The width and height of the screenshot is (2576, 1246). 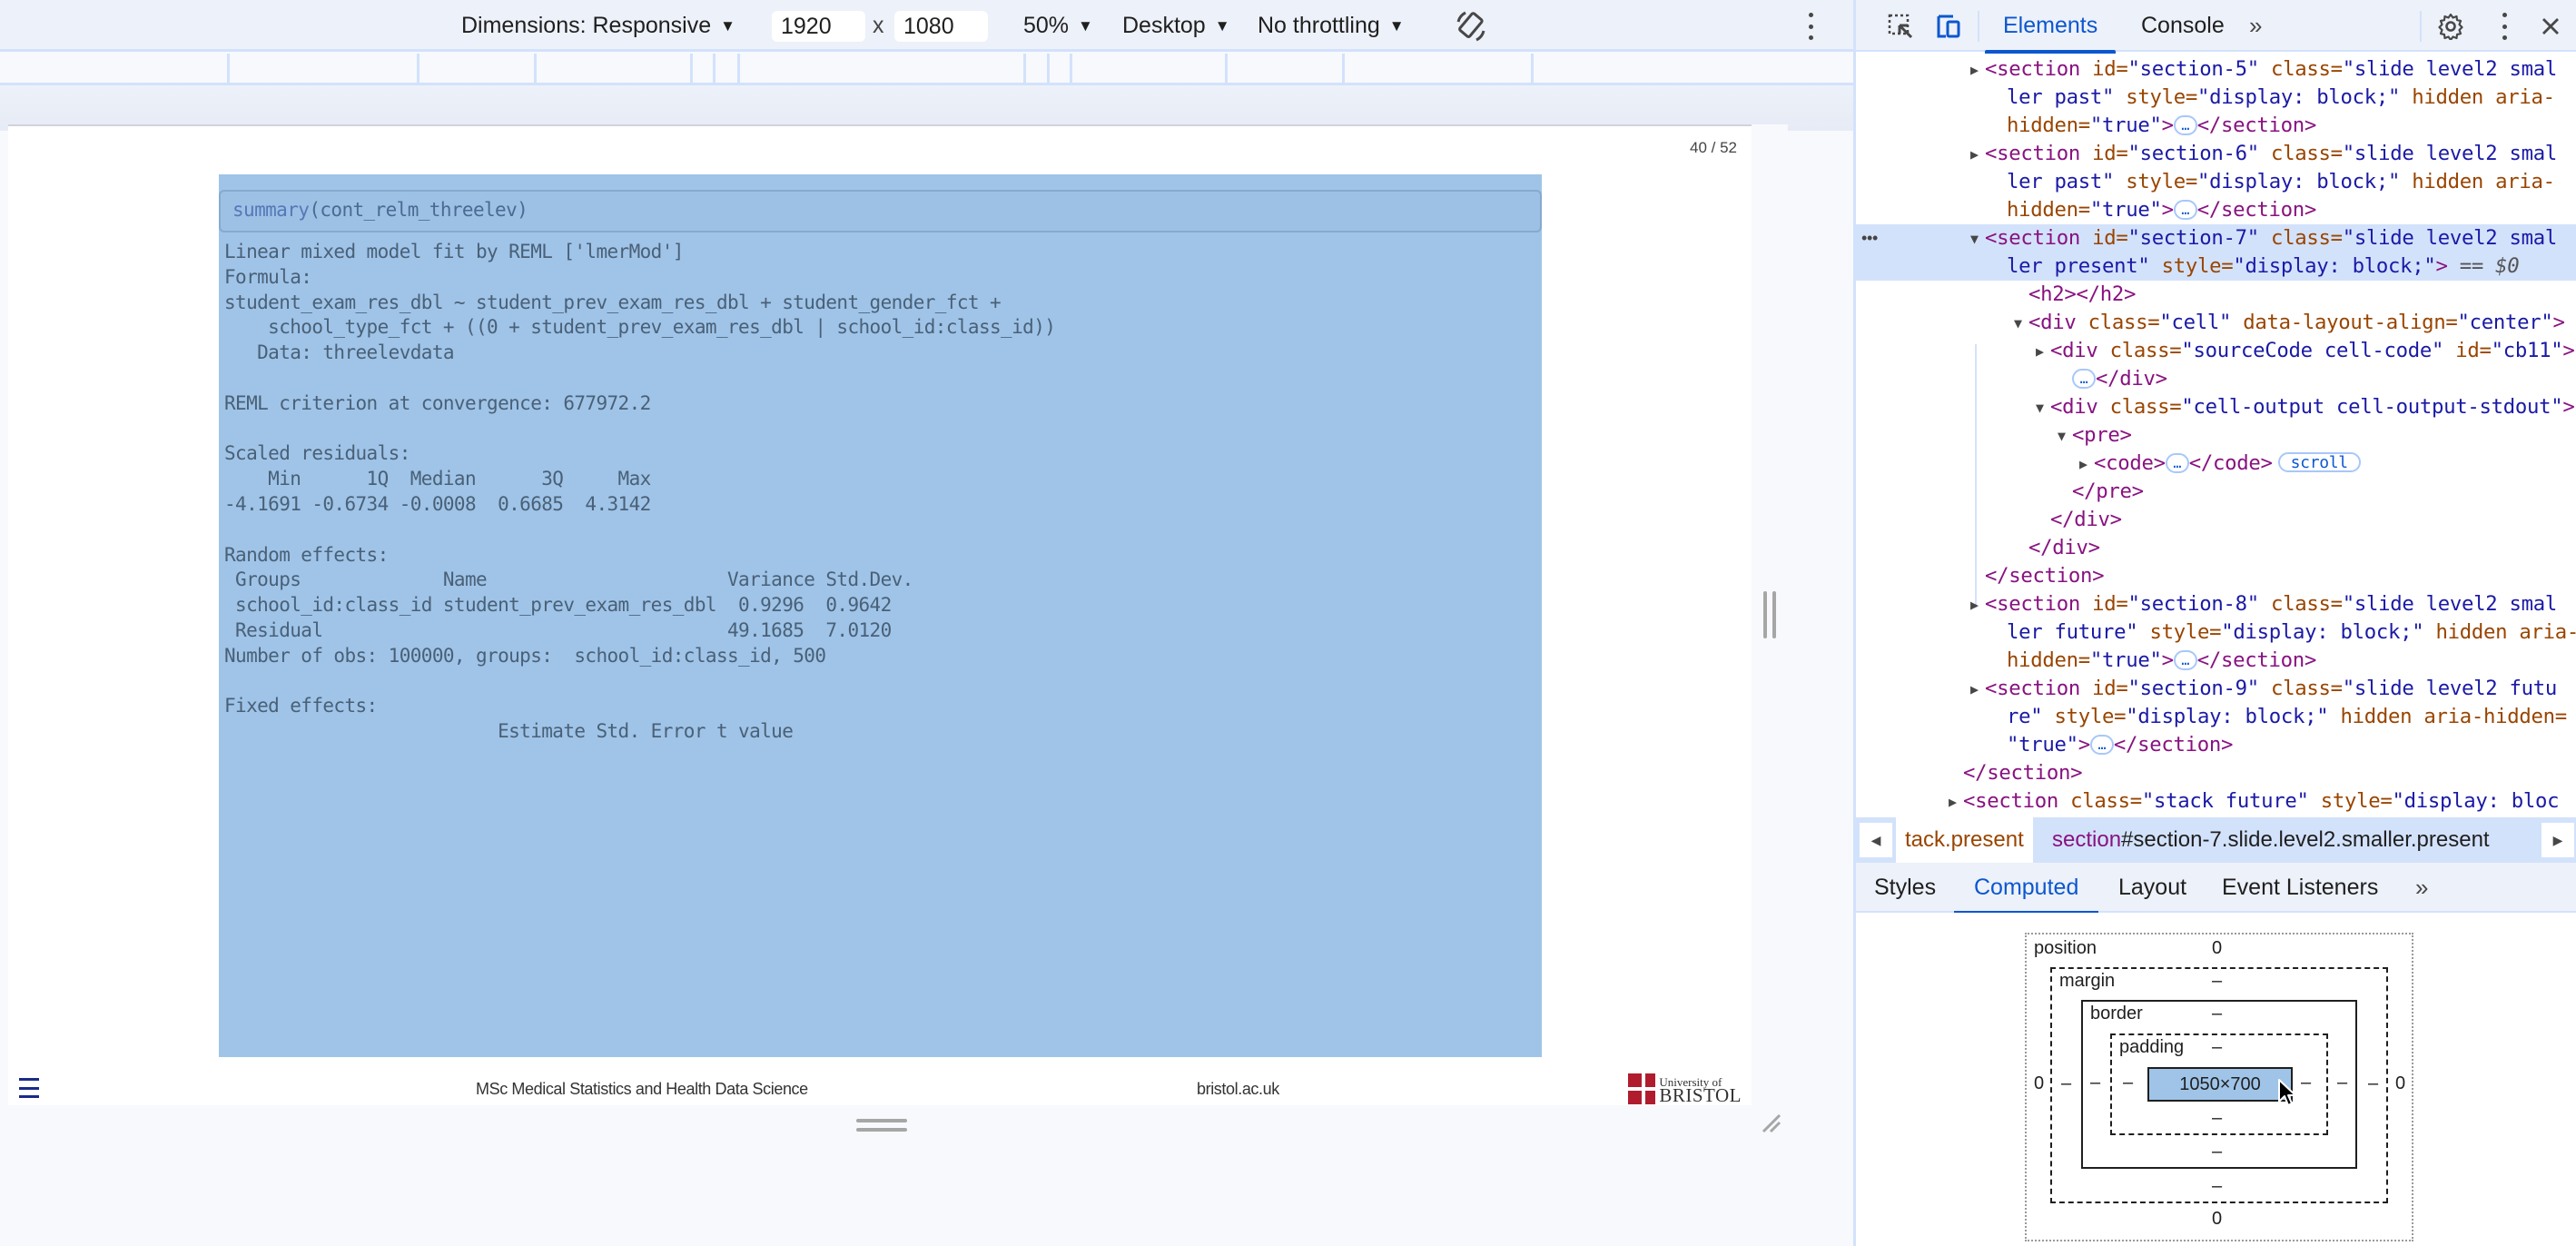 What do you see at coordinates (29, 1088) in the screenshot?
I see `menu-icon` at bounding box center [29, 1088].